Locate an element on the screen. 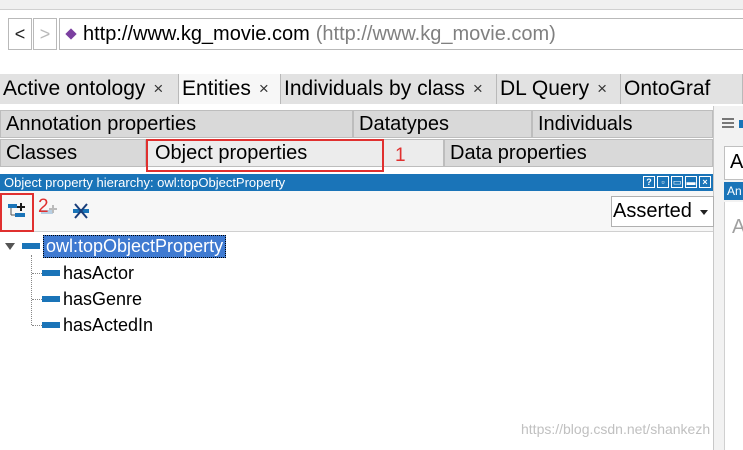  tab-data-properties: Data properties is located at coordinates (578, 153).